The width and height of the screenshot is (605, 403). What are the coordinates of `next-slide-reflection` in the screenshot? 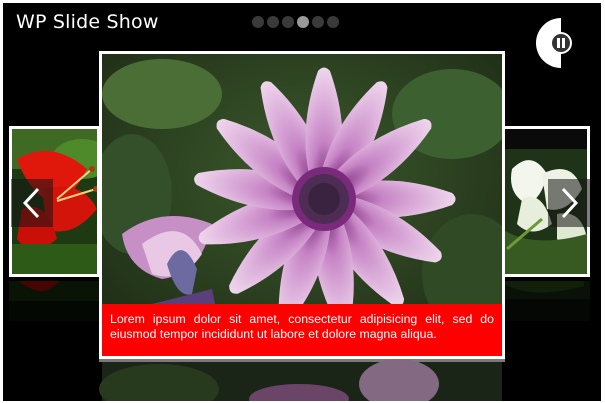 It's located at (544, 301).